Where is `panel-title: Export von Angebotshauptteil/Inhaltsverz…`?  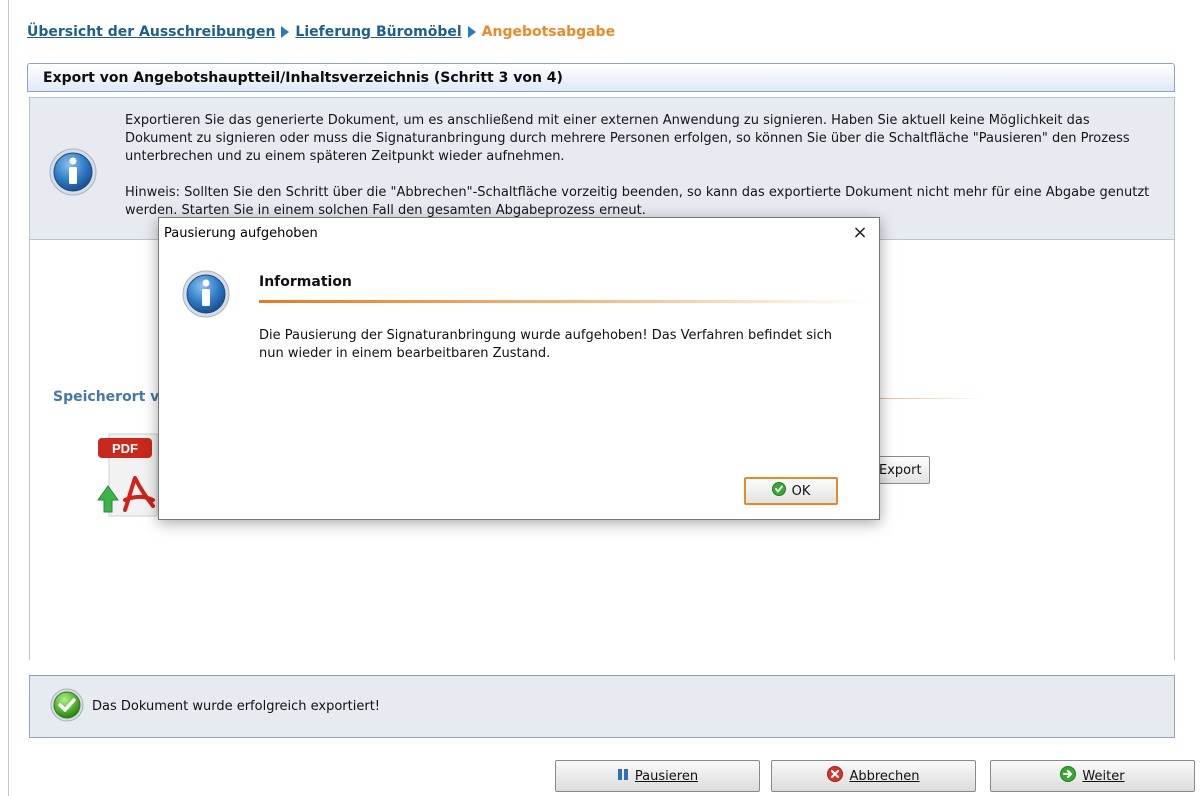 panel-title: Export von Angebotshauptteil/Inhaltsverz… is located at coordinates (601, 77).